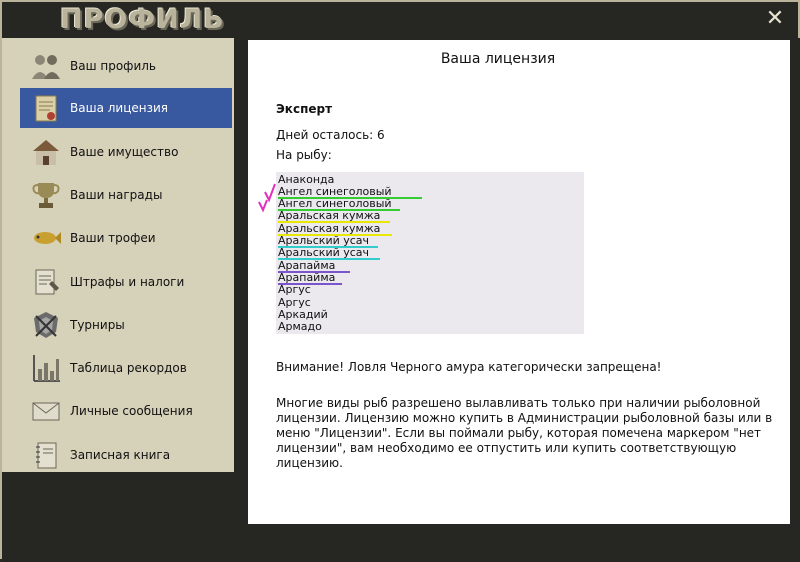 This screenshot has width=800, height=562. Describe the element at coordinates (46, 66) in the screenshot. I see `people-icon` at that location.